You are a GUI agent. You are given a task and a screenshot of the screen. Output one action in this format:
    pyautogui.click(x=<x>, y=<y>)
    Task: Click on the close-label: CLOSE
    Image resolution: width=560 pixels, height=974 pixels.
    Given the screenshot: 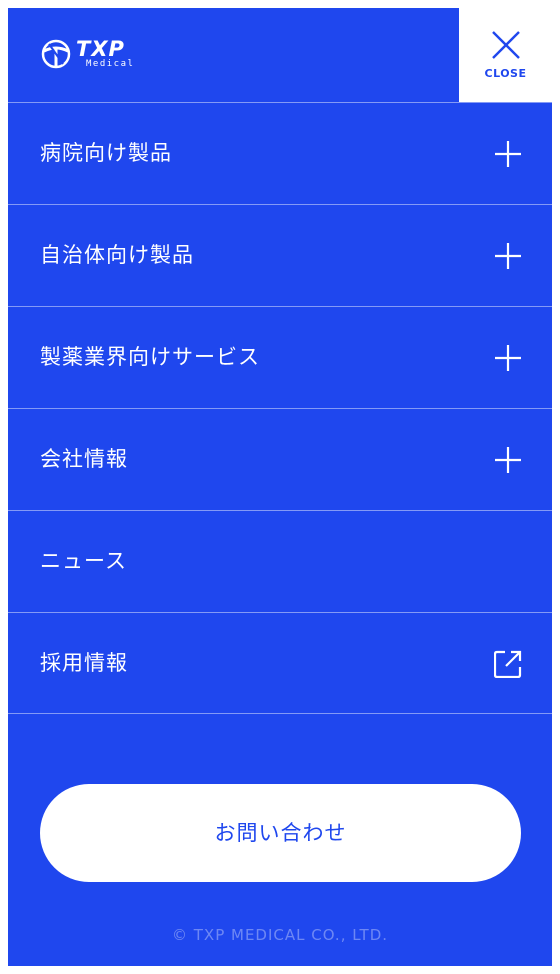 What is the action you would take?
    pyautogui.click(x=505, y=73)
    